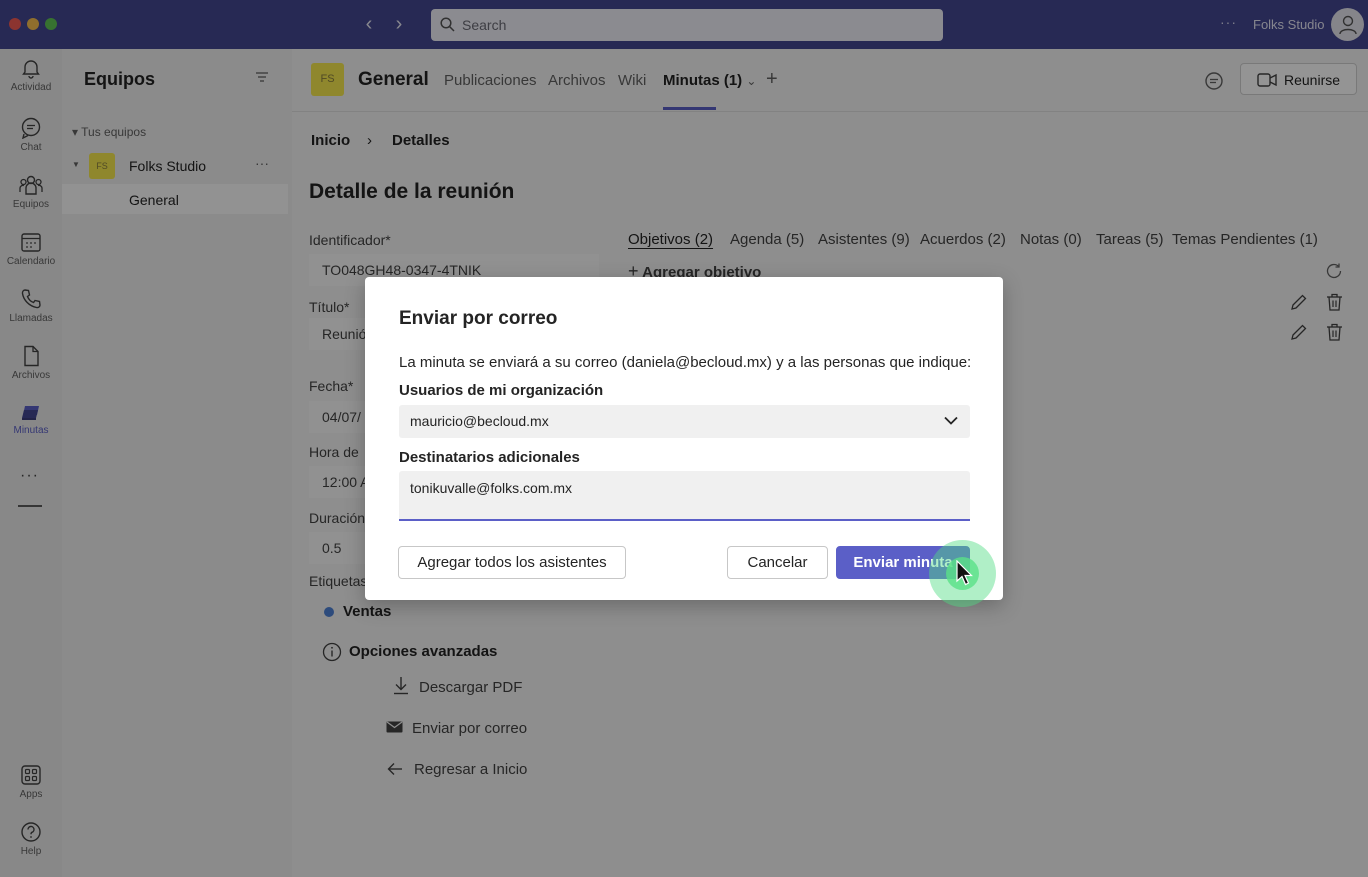  What do you see at coordinates (489, 457) in the screenshot?
I see `extra-recipients-label: Destinatarios adicionales` at bounding box center [489, 457].